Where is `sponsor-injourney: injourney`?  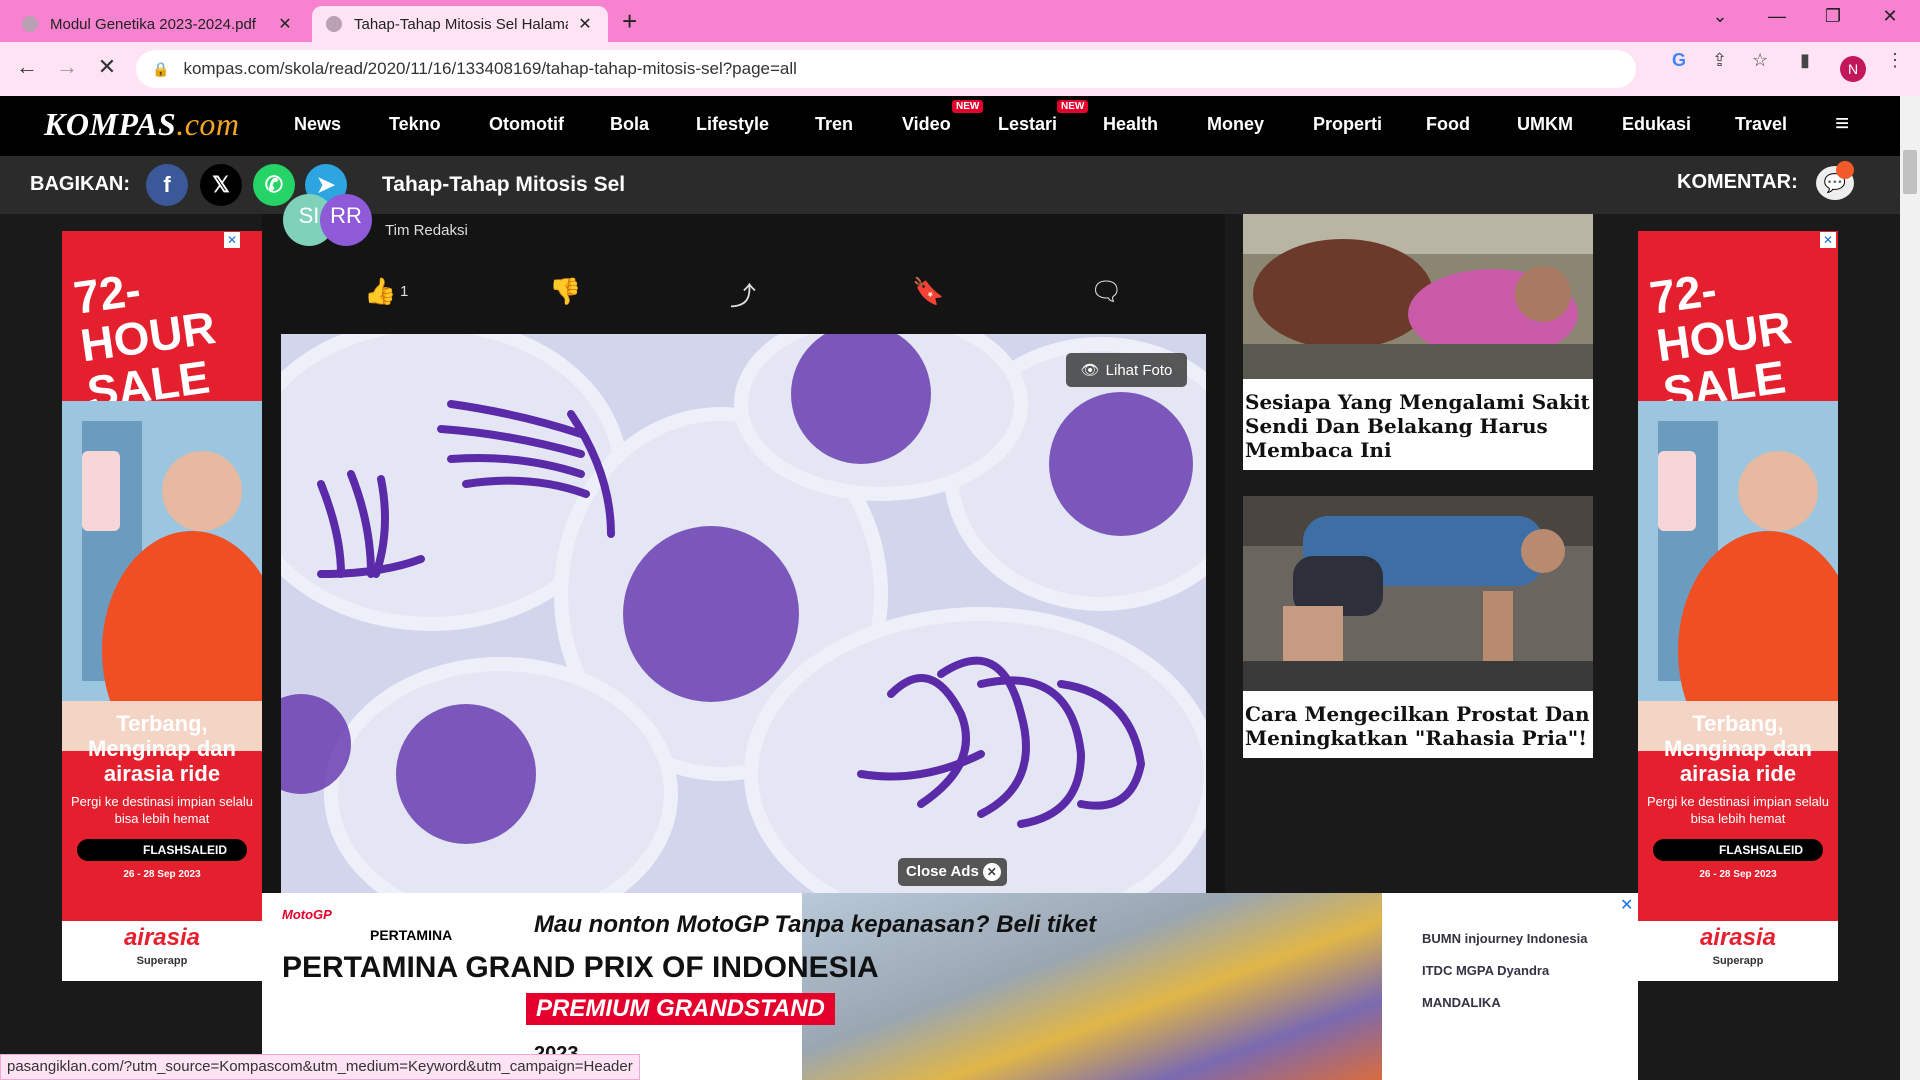 sponsor-injourney: injourney is located at coordinates (1494, 938).